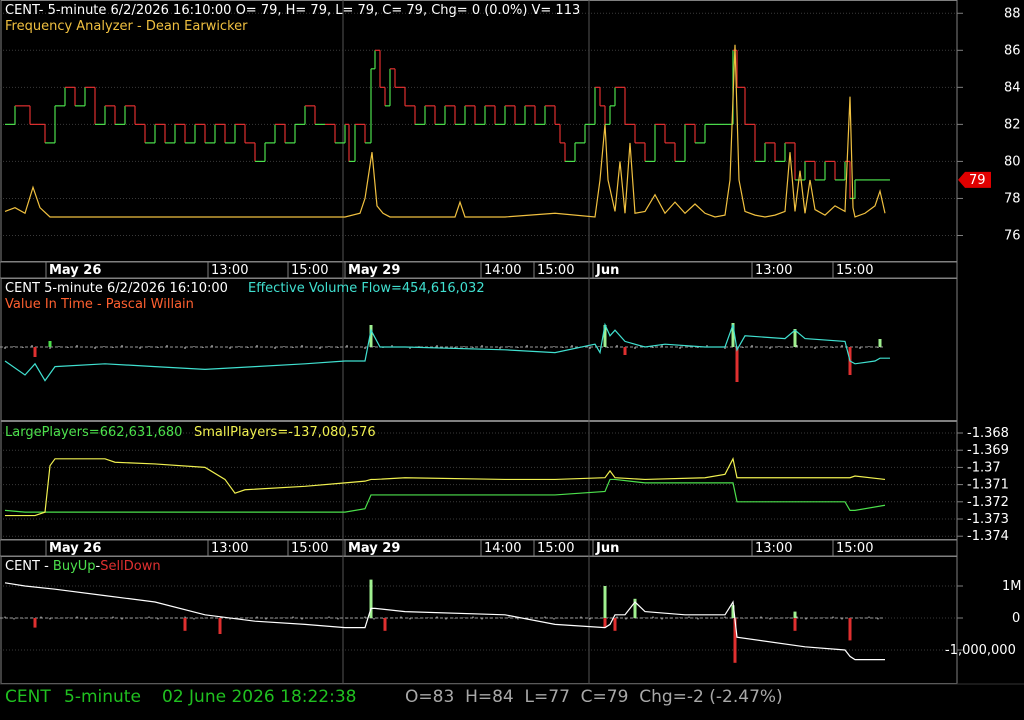 The width and height of the screenshot is (1024, 720). Describe the element at coordinates (1016, 618) in the screenshot. I see `buysell-tick-label: 0` at that location.